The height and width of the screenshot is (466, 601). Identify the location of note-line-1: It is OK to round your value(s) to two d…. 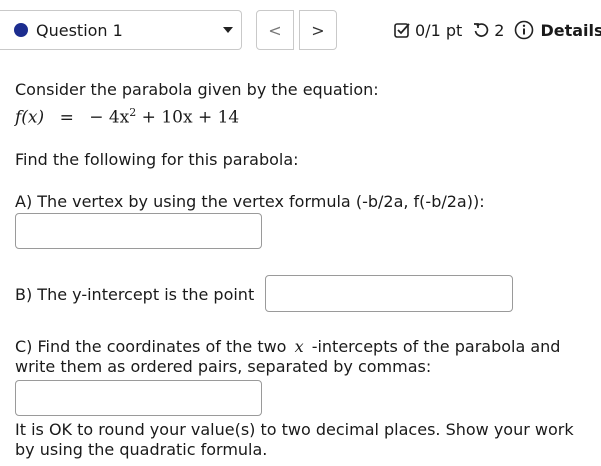
(294, 429).